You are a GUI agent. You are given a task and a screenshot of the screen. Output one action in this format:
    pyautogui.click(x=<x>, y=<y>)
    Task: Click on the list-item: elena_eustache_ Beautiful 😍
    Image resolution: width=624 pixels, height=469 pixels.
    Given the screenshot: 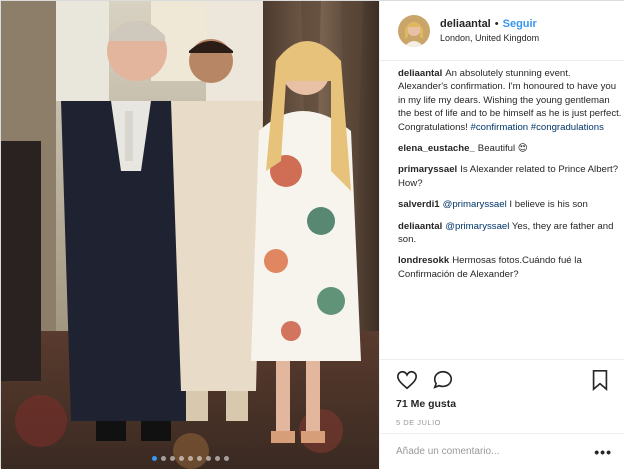 What is the action you would take?
    pyautogui.click(x=510, y=148)
    